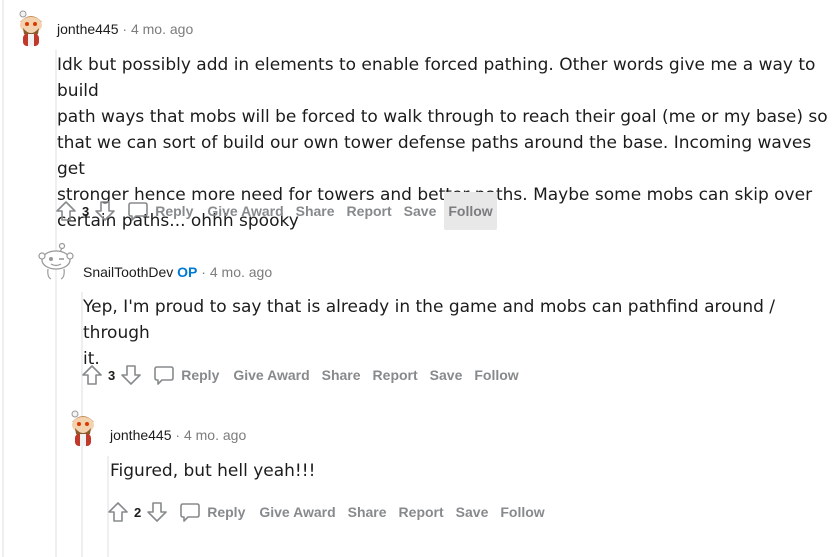  I want to click on author-name: SnailToothDev, so click(128, 272).